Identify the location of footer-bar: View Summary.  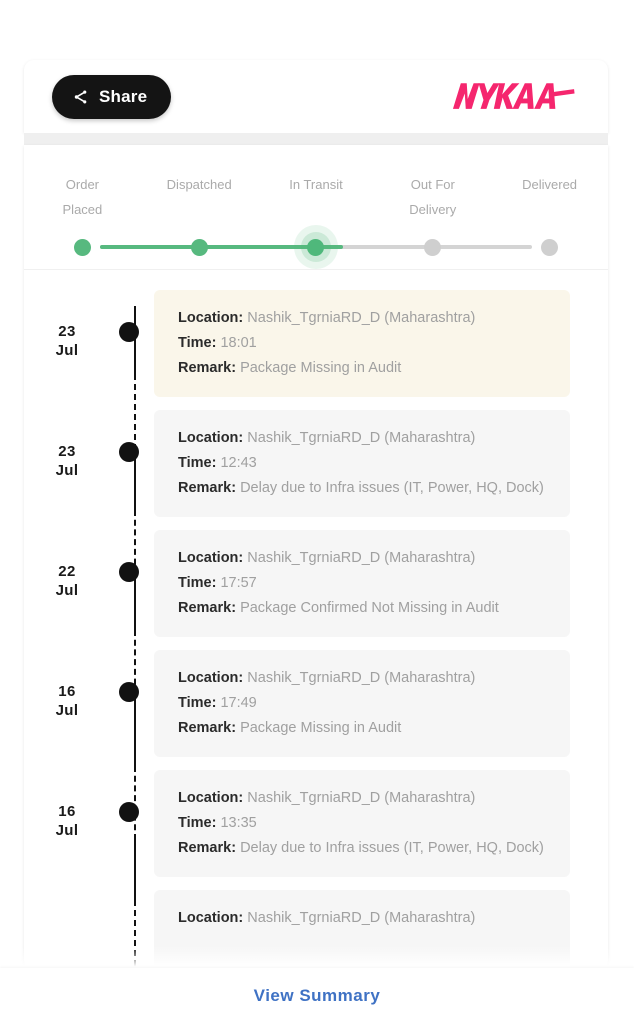
(317, 996).